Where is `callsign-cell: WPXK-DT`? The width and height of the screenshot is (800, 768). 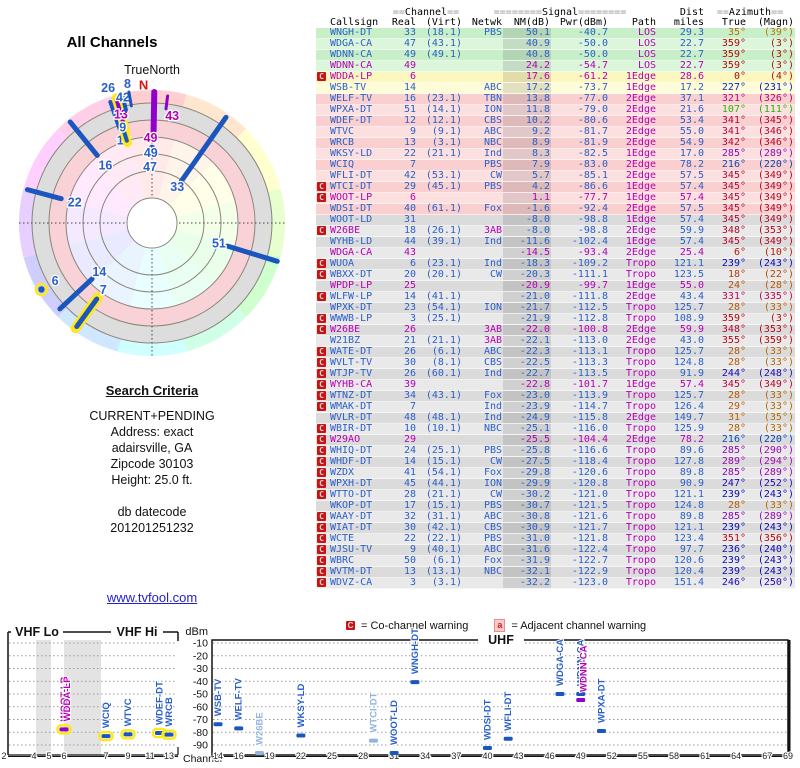
callsign-cell: WPXK-DT is located at coordinates (359, 308).